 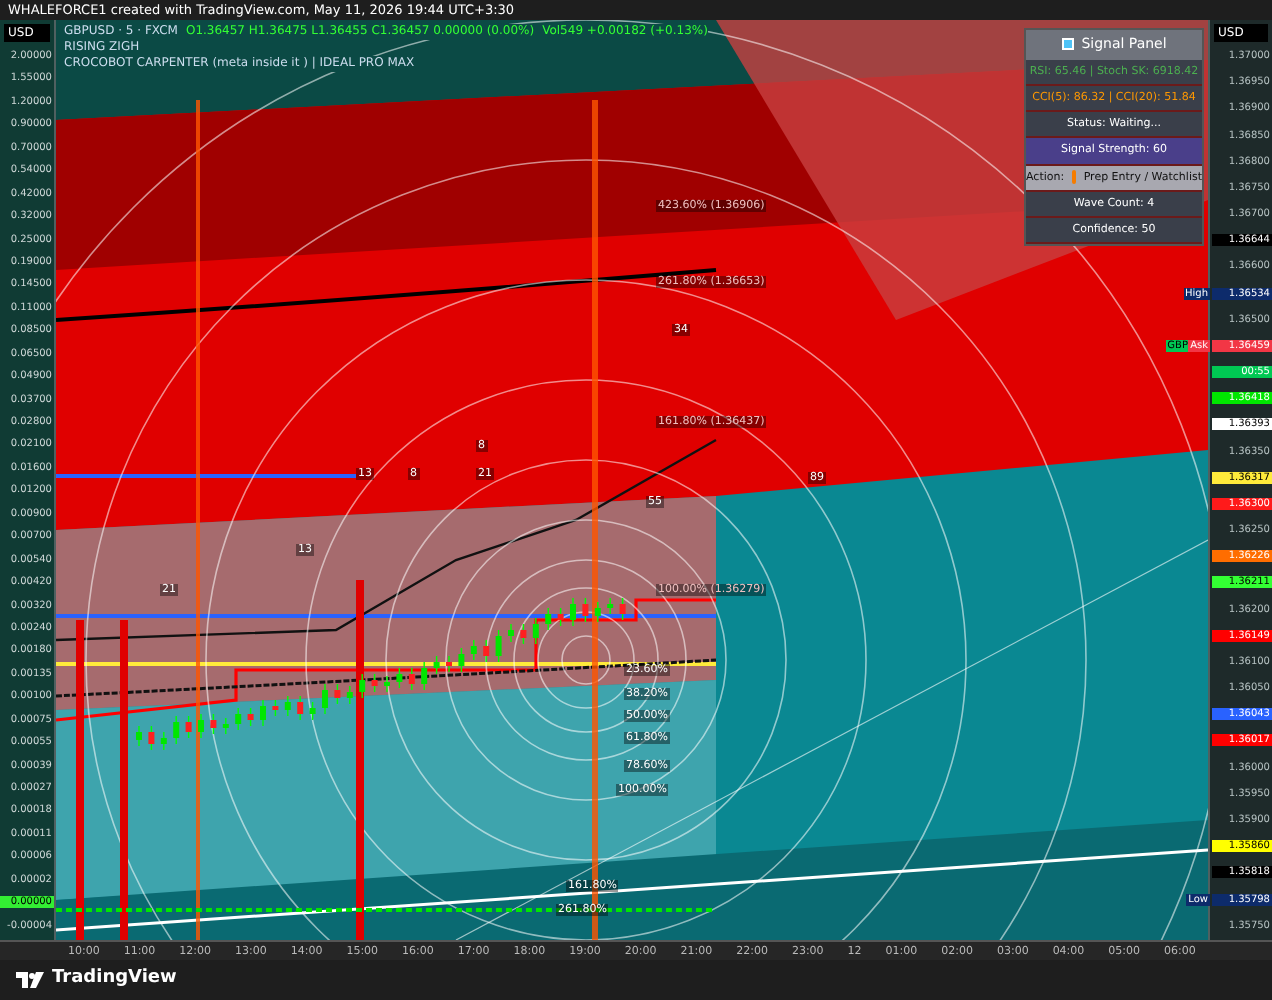 I want to click on brand-name: TradingView, so click(x=114, y=979).